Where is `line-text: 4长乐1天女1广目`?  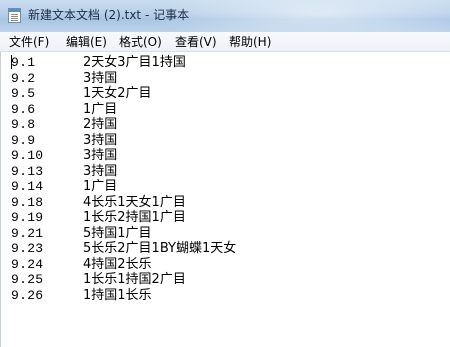
line-text: 4长乐1天女1广目 is located at coordinates (134, 202).